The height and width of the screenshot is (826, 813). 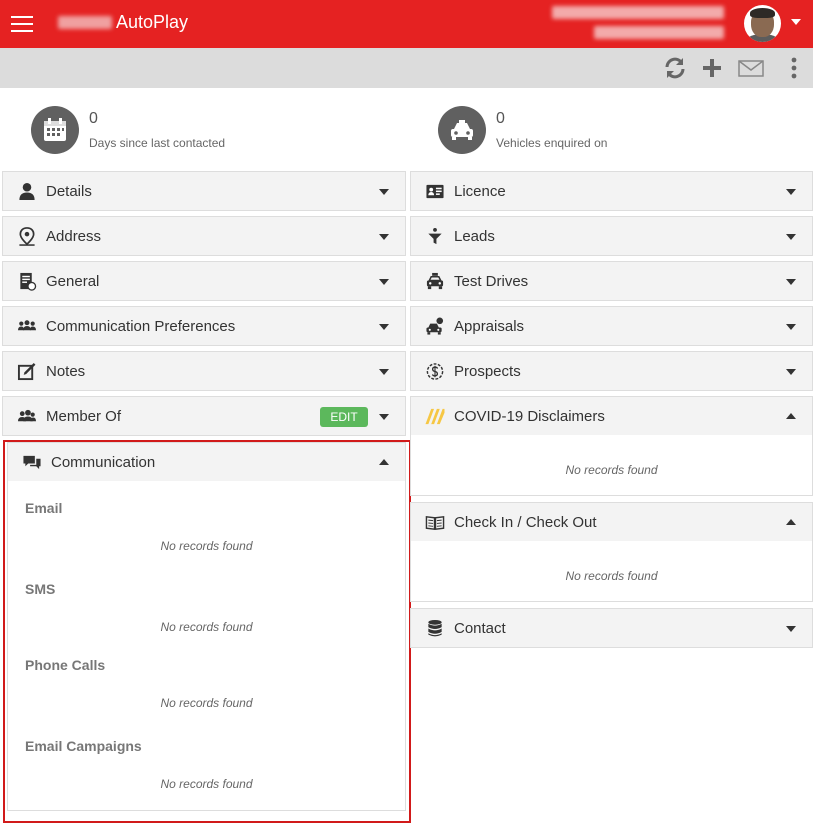 I want to click on car-dollar-icon, so click(x=435, y=326).